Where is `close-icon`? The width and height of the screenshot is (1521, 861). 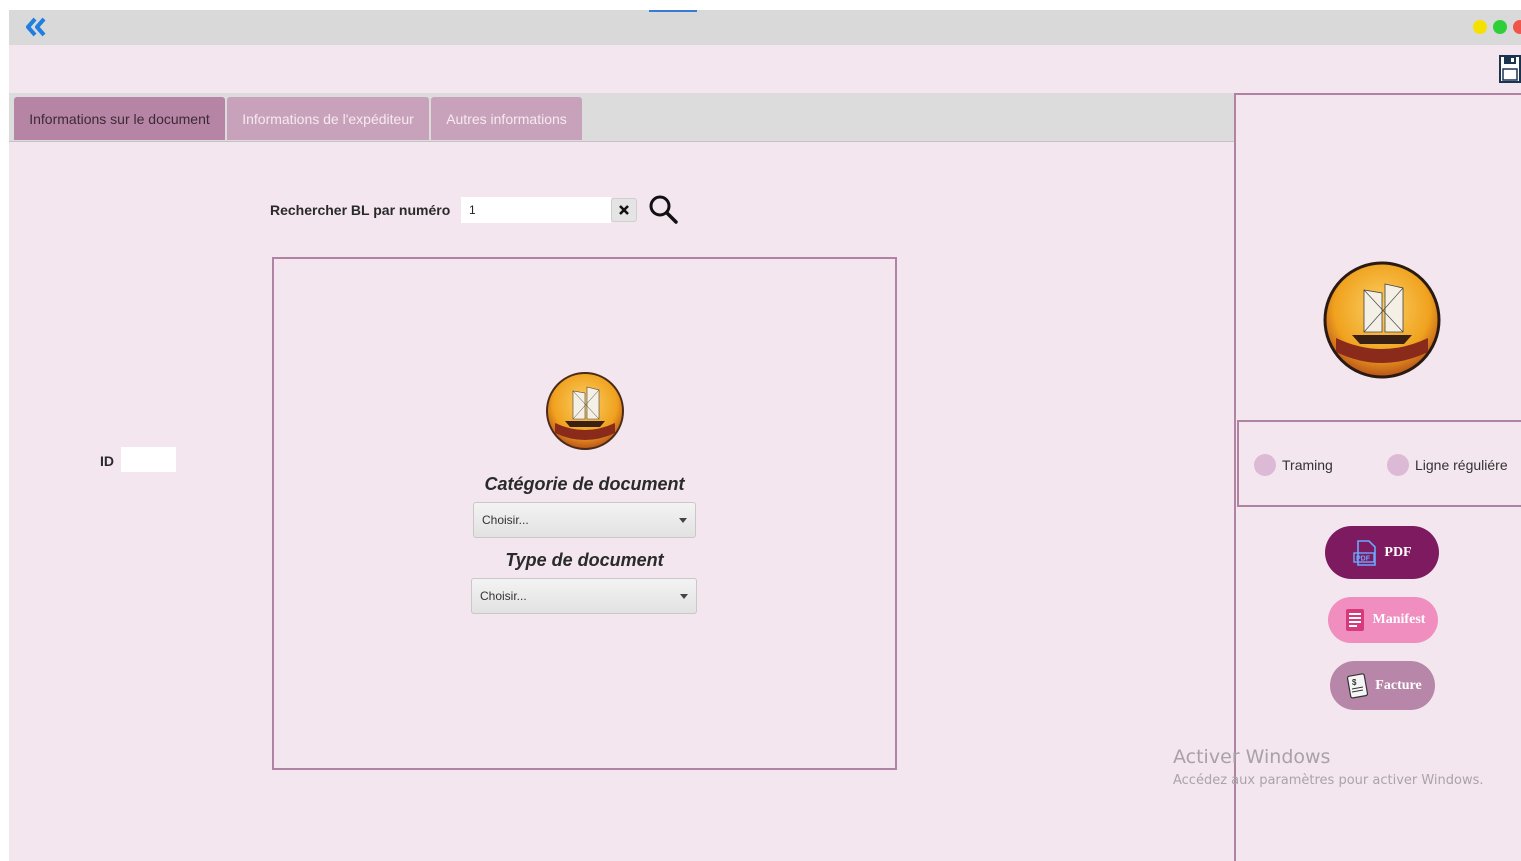
close-icon is located at coordinates (624, 210).